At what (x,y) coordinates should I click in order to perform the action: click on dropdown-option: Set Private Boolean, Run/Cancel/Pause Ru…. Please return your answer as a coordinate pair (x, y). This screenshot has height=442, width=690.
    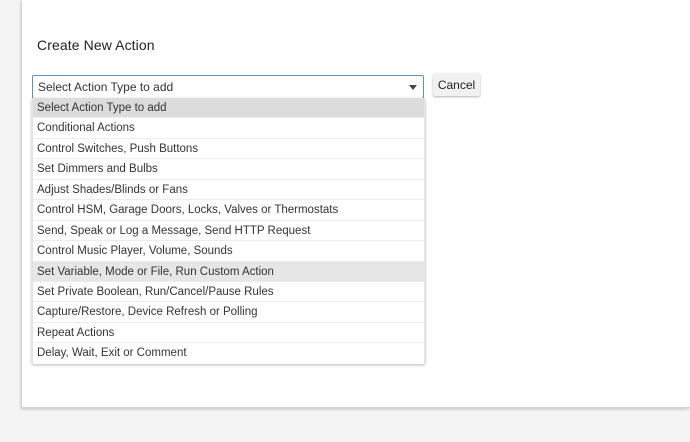
    Looking at the image, I should click on (228, 292).